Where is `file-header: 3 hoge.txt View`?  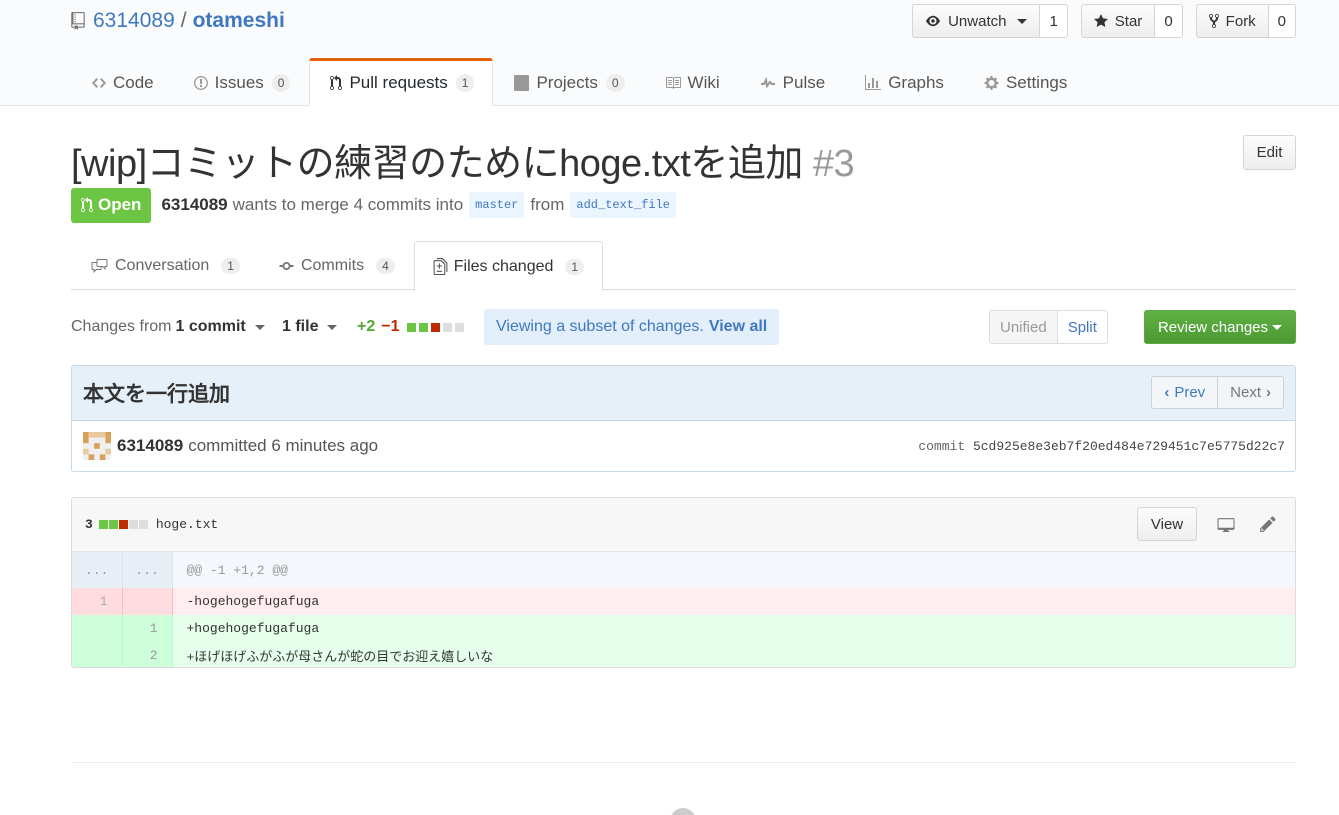 file-header: 3 hoge.txt View is located at coordinates (683, 525).